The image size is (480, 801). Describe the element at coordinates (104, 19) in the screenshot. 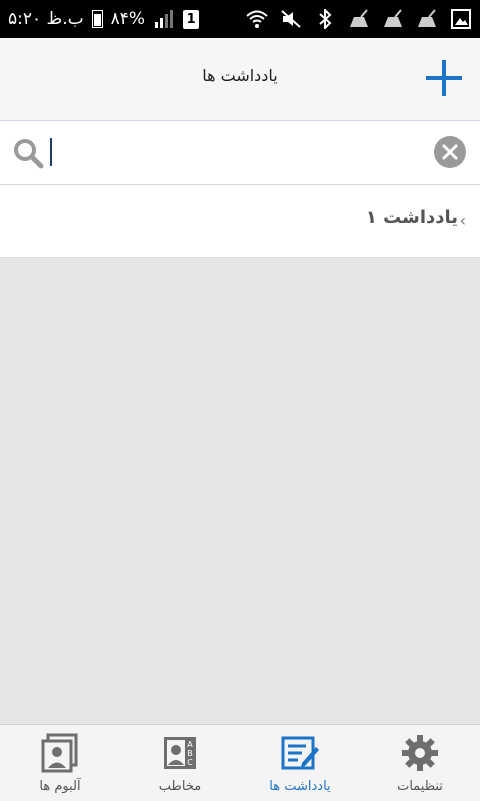

I see `status-left: ۵:۲۰ ب.ظ ۸۴% 1` at that location.